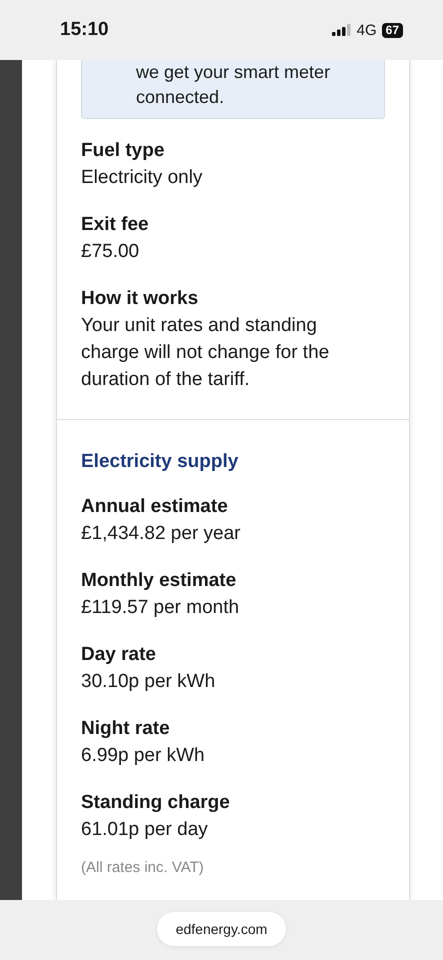 Image resolution: width=443 pixels, height=960 pixels. Describe the element at coordinates (156, 803) in the screenshot. I see `detail-label: Standing charge` at that location.